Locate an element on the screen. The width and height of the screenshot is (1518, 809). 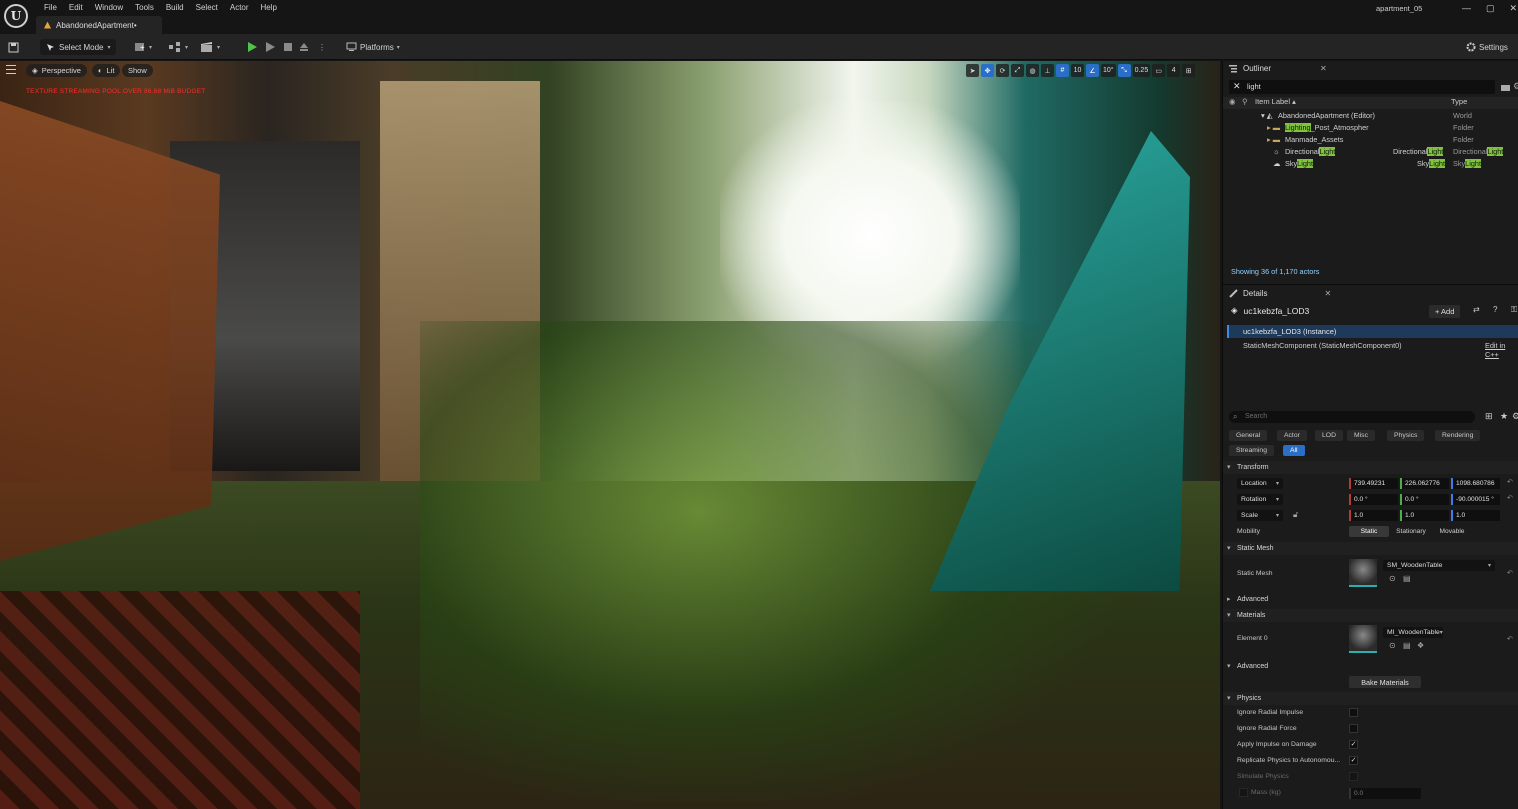
menu-build: Build is located at coordinates (175, 8).